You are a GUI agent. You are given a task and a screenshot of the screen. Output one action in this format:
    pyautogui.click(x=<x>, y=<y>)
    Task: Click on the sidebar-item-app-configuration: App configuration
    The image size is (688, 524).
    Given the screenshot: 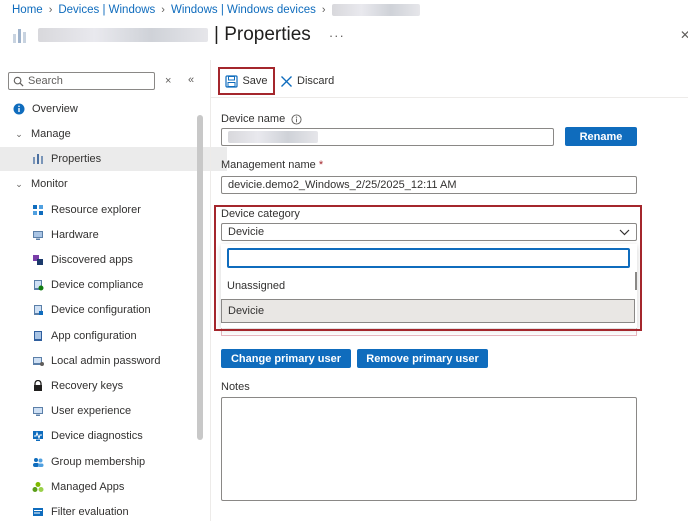 What is the action you would take?
    pyautogui.click(x=113, y=336)
    